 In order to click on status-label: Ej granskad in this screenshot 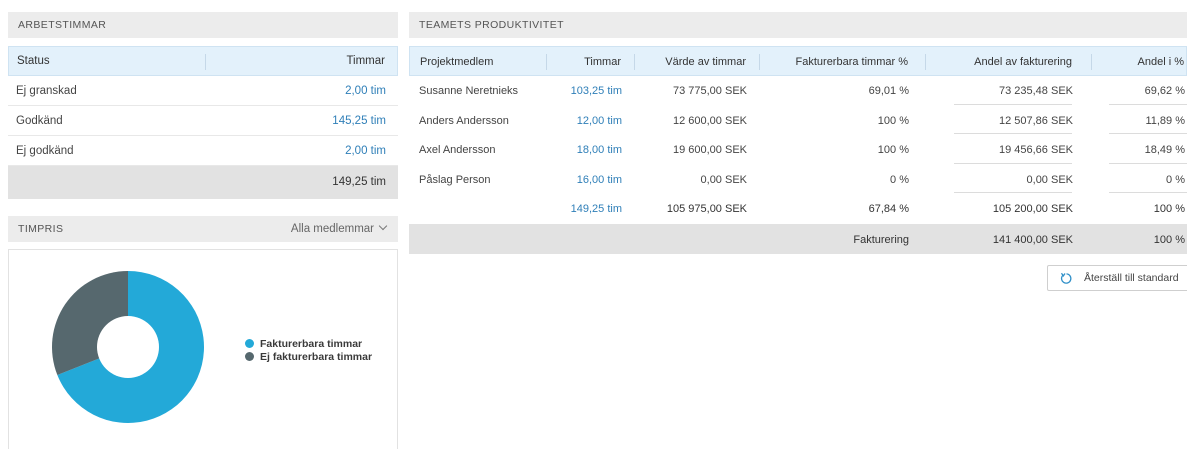, I will do `click(46, 91)`.